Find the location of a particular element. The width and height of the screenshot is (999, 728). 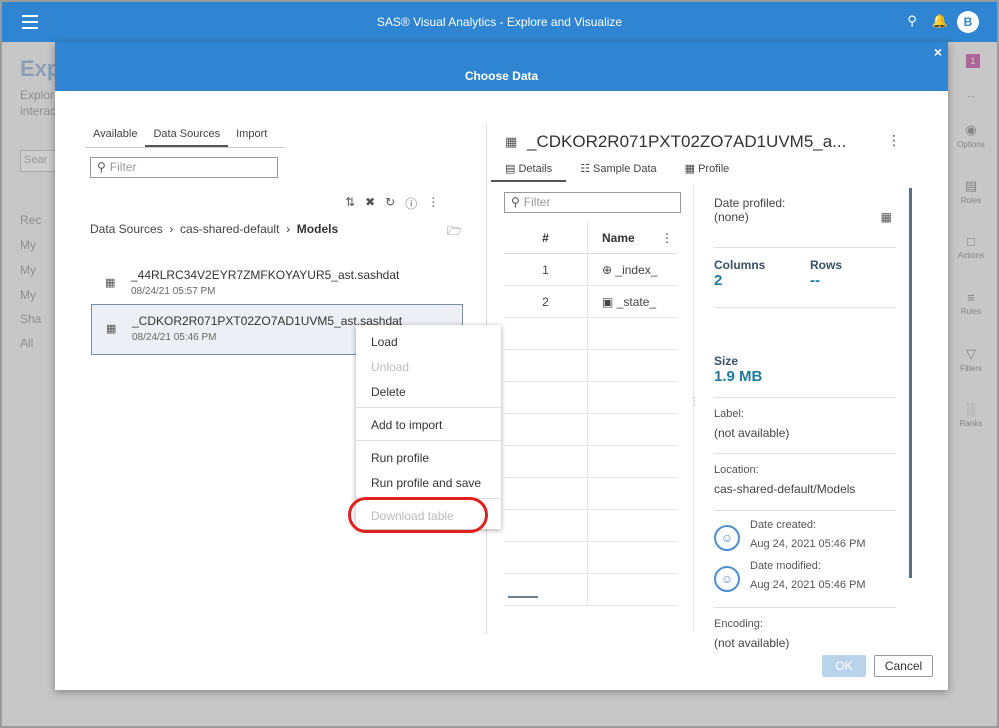

detail-tabs: ▤ Details ☷ Sample Data ▦ Profile is located at coordinates (617, 171).